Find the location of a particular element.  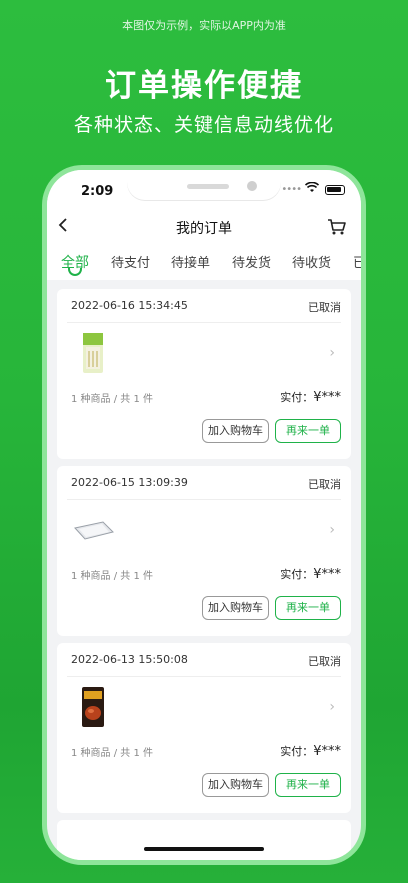

notch is located at coordinates (204, 185).